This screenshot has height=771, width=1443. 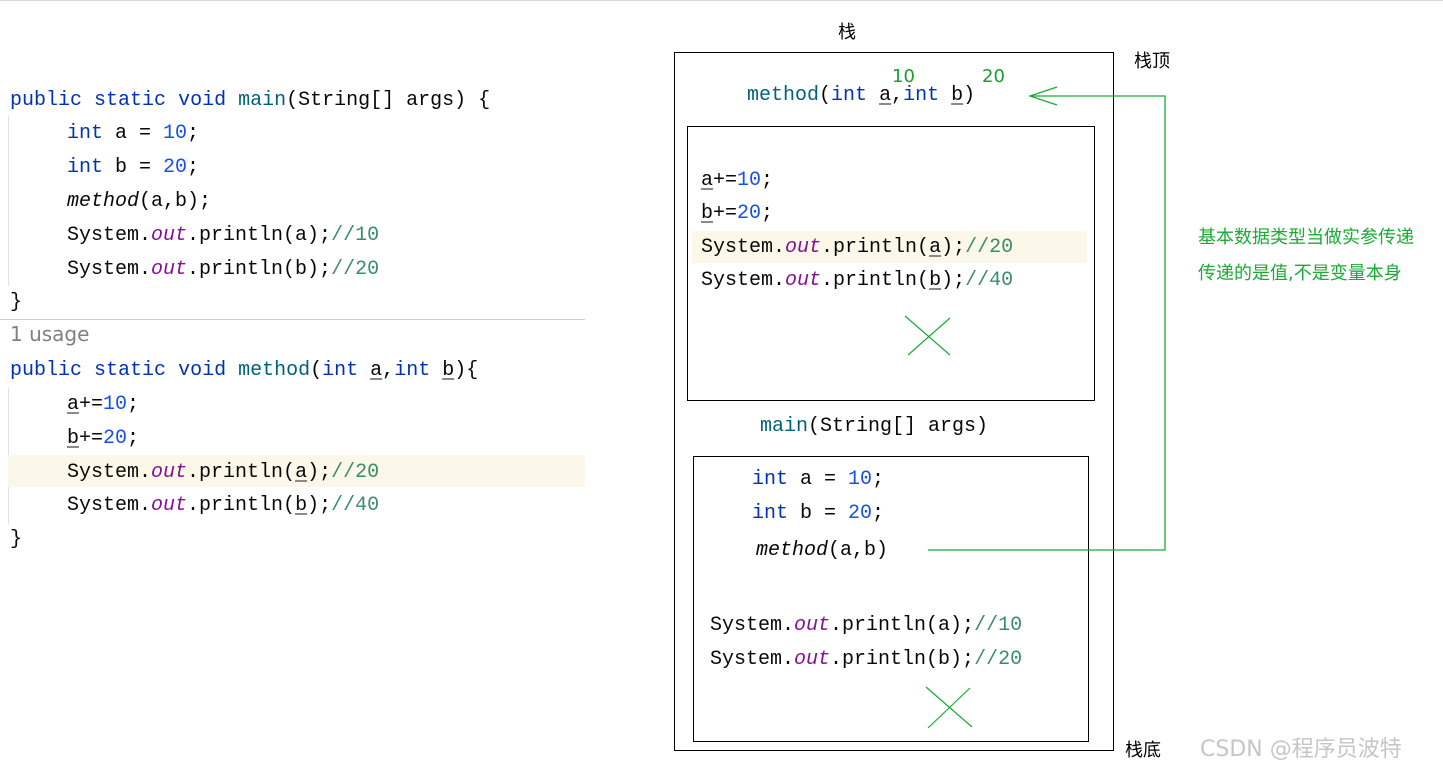 I want to click on method-signature: public static void method(int a,int b){, so click(x=244, y=370).